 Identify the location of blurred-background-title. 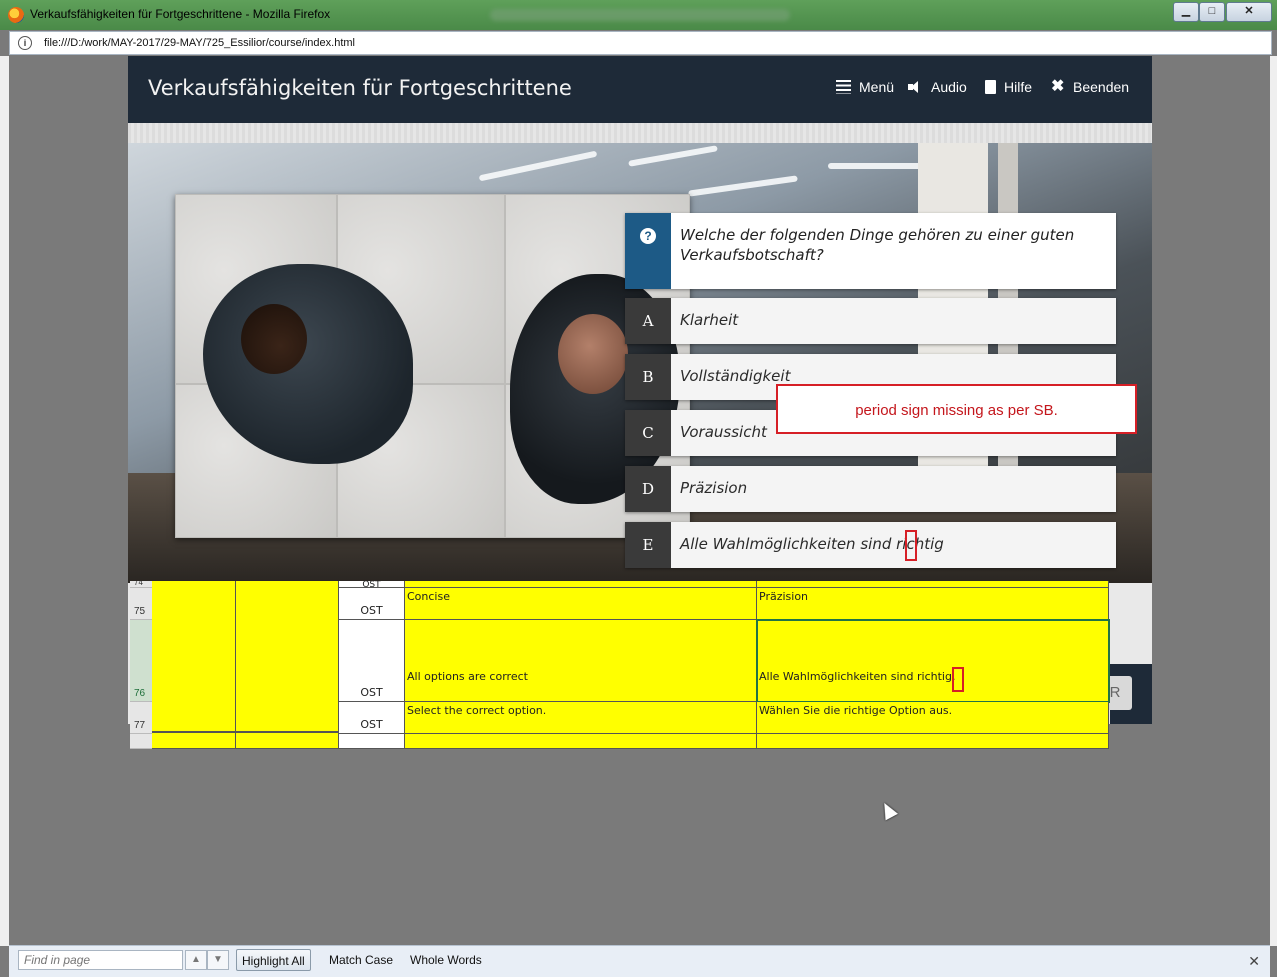
(640, 15).